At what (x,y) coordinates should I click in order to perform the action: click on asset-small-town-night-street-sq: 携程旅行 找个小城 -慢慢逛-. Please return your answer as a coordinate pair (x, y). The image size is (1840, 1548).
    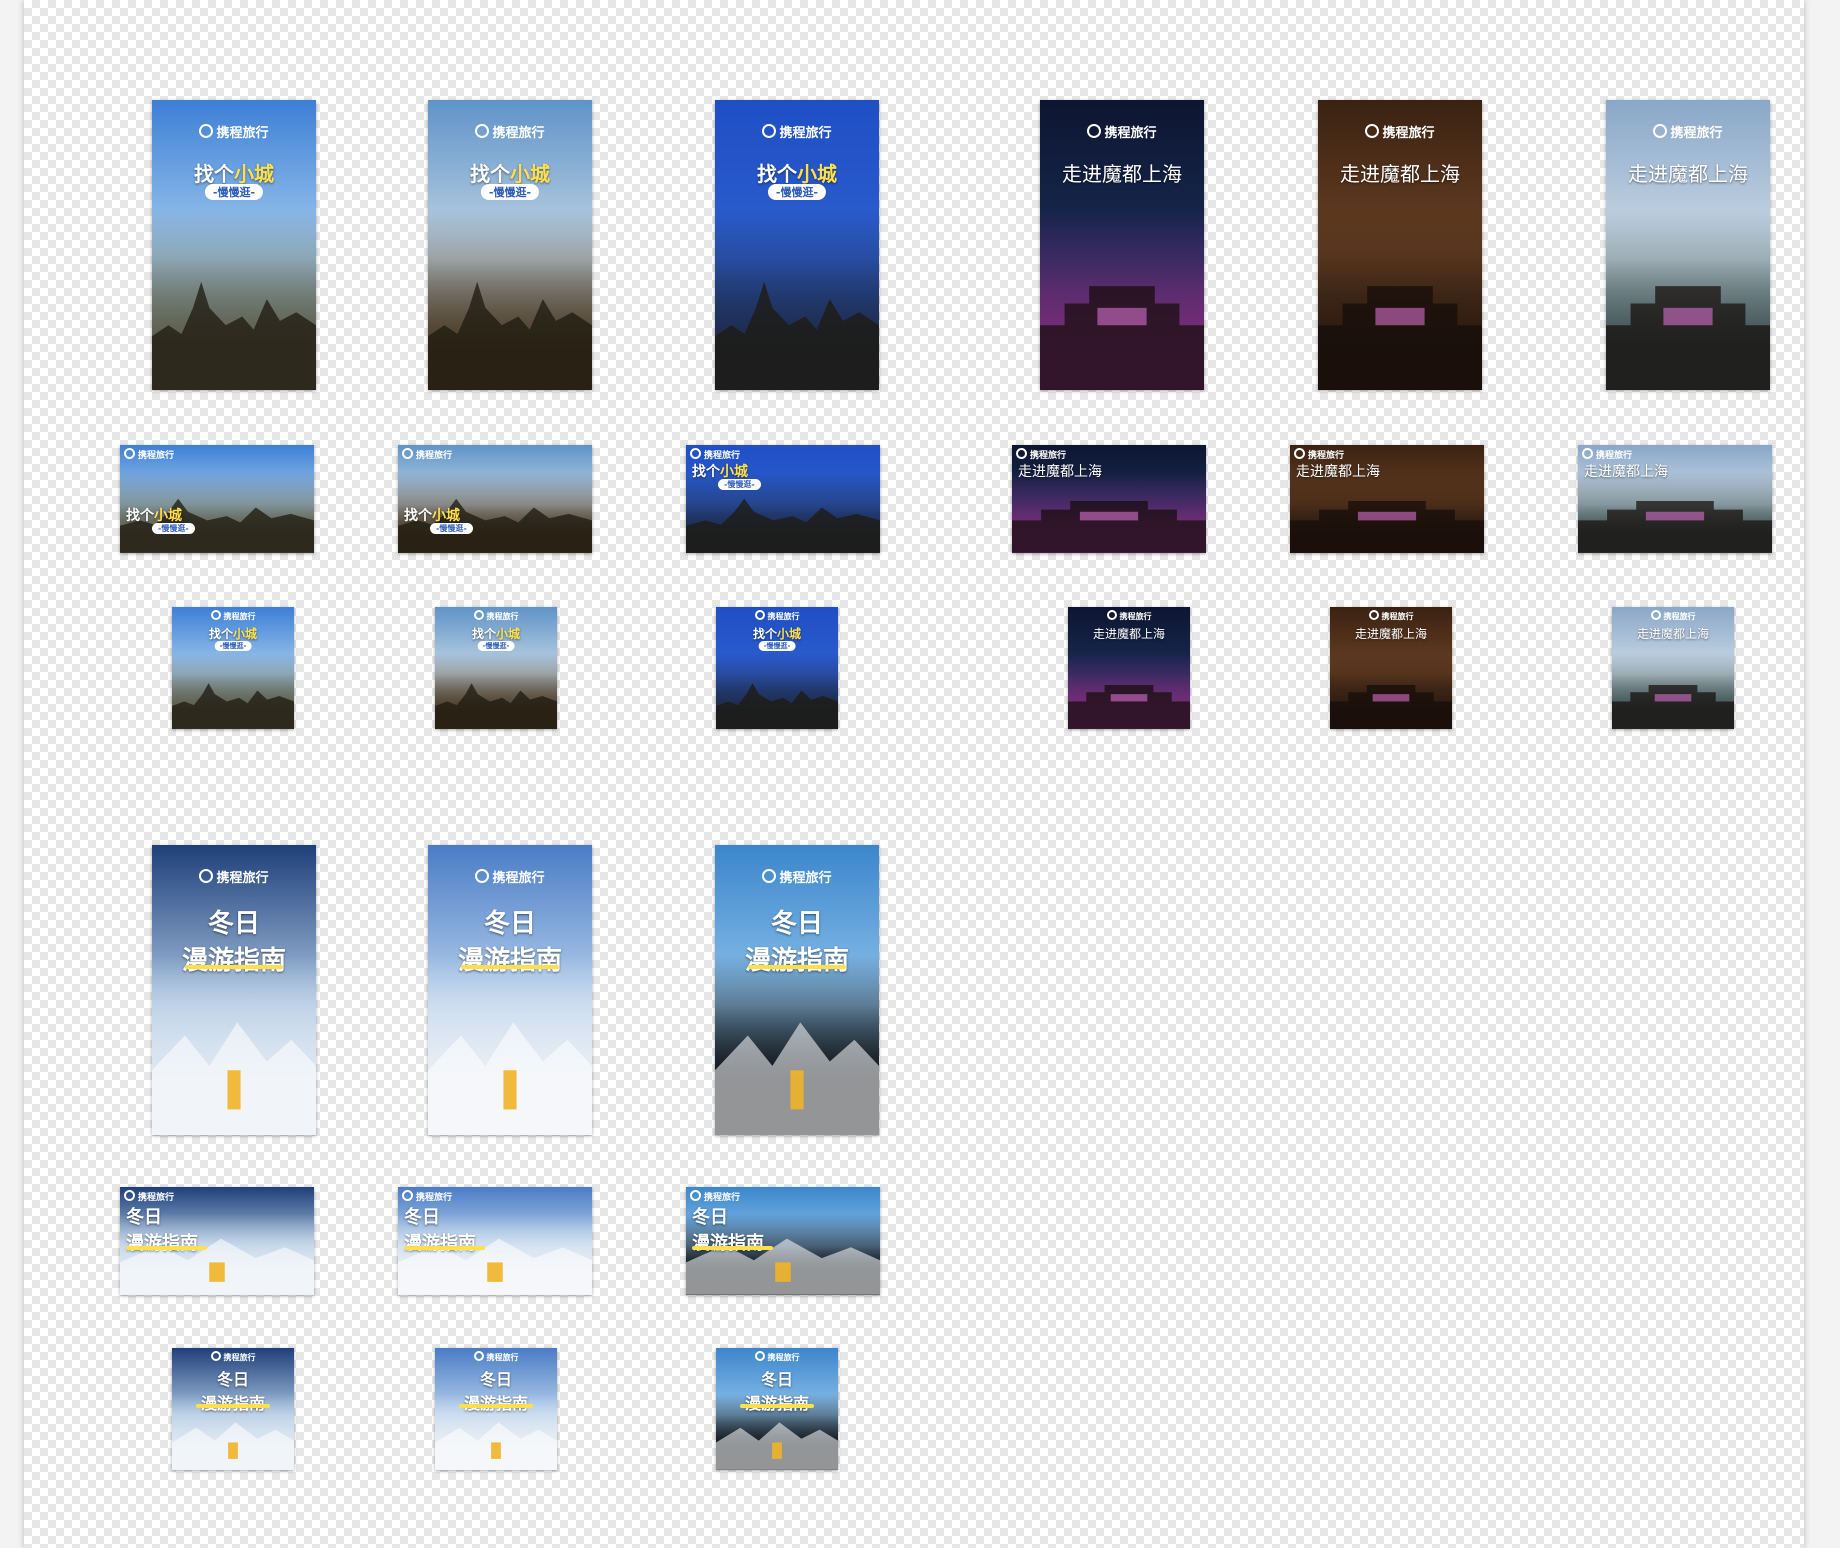
    Looking at the image, I should click on (777, 668).